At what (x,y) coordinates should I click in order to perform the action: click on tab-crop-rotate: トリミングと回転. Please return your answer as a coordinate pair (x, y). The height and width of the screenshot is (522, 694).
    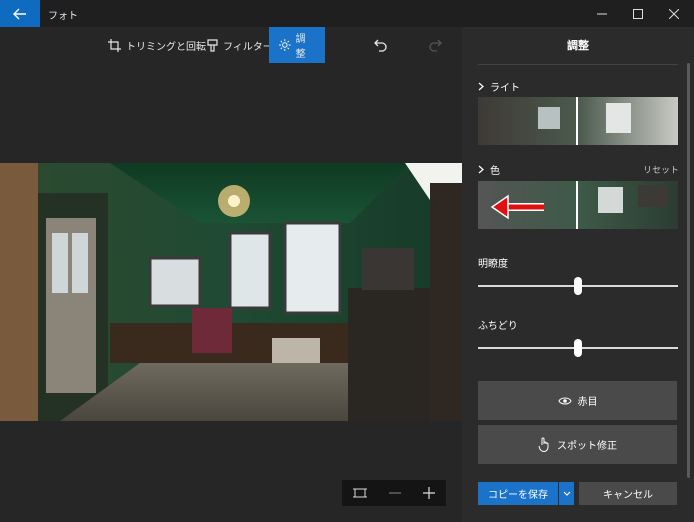
    Looking at the image, I should click on (157, 45).